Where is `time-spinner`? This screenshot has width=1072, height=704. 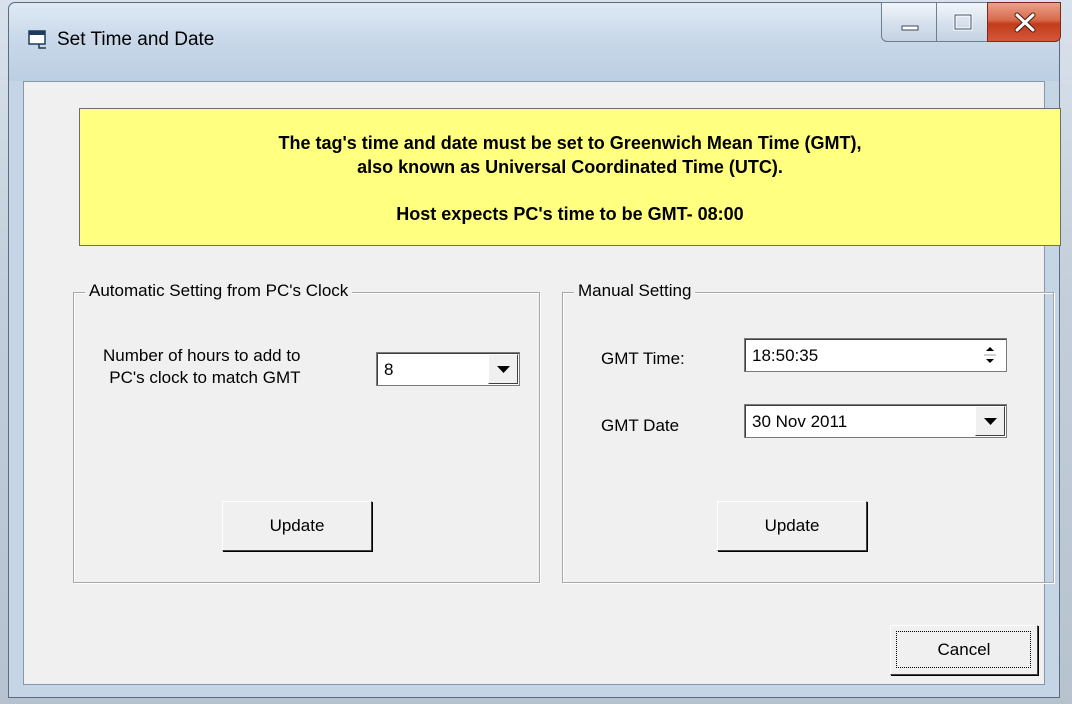 time-spinner is located at coordinates (990, 355).